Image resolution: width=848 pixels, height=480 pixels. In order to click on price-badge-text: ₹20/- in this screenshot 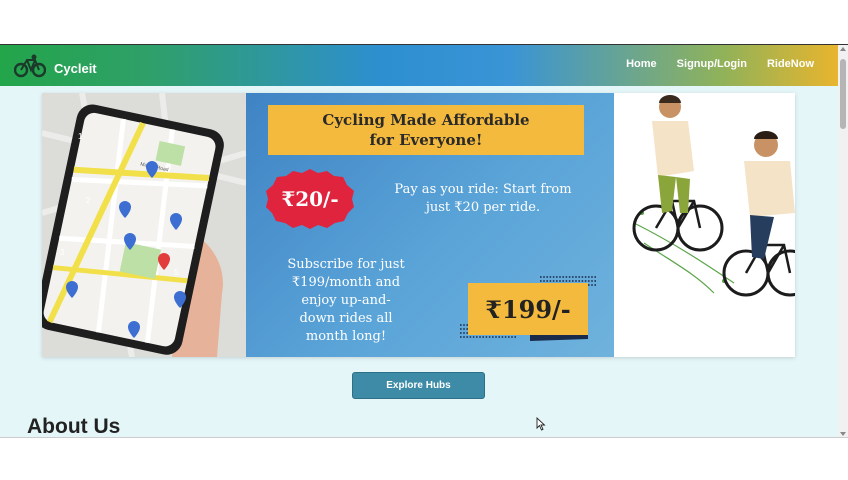, I will do `click(310, 199)`.